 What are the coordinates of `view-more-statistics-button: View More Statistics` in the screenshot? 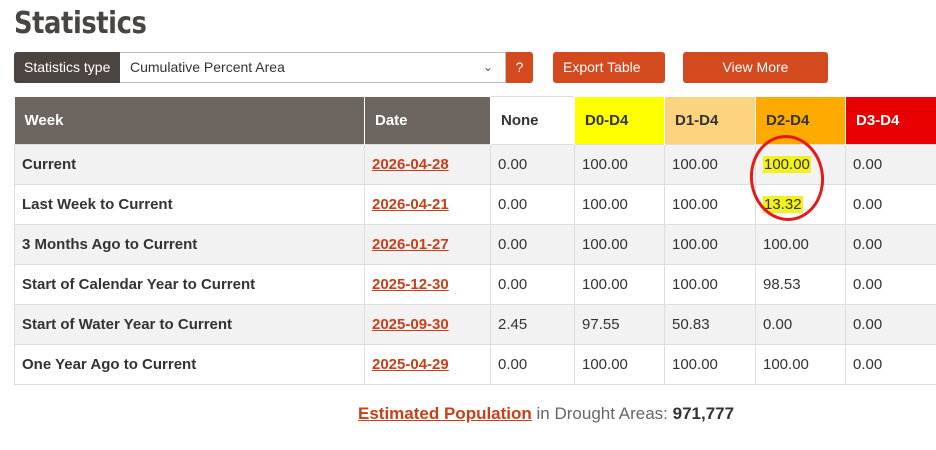 It's located at (755, 79).